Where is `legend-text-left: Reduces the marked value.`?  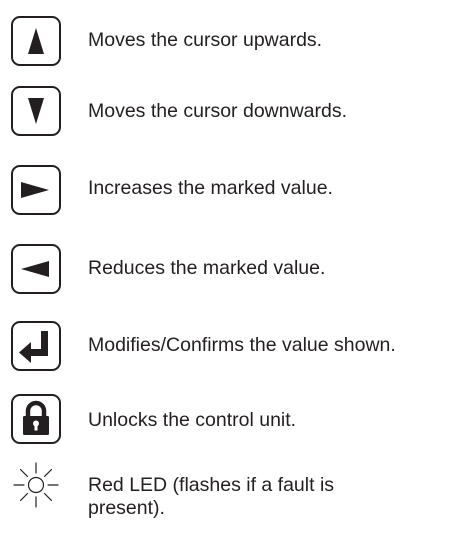
legend-text-left: Reduces the marked value. is located at coordinates (207, 268).